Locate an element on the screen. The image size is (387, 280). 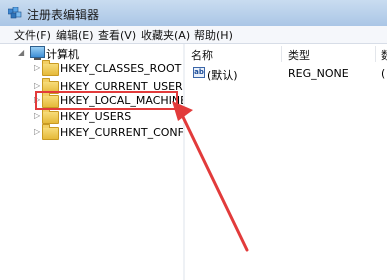
registry-editor-icon is located at coordinates (15, 13).